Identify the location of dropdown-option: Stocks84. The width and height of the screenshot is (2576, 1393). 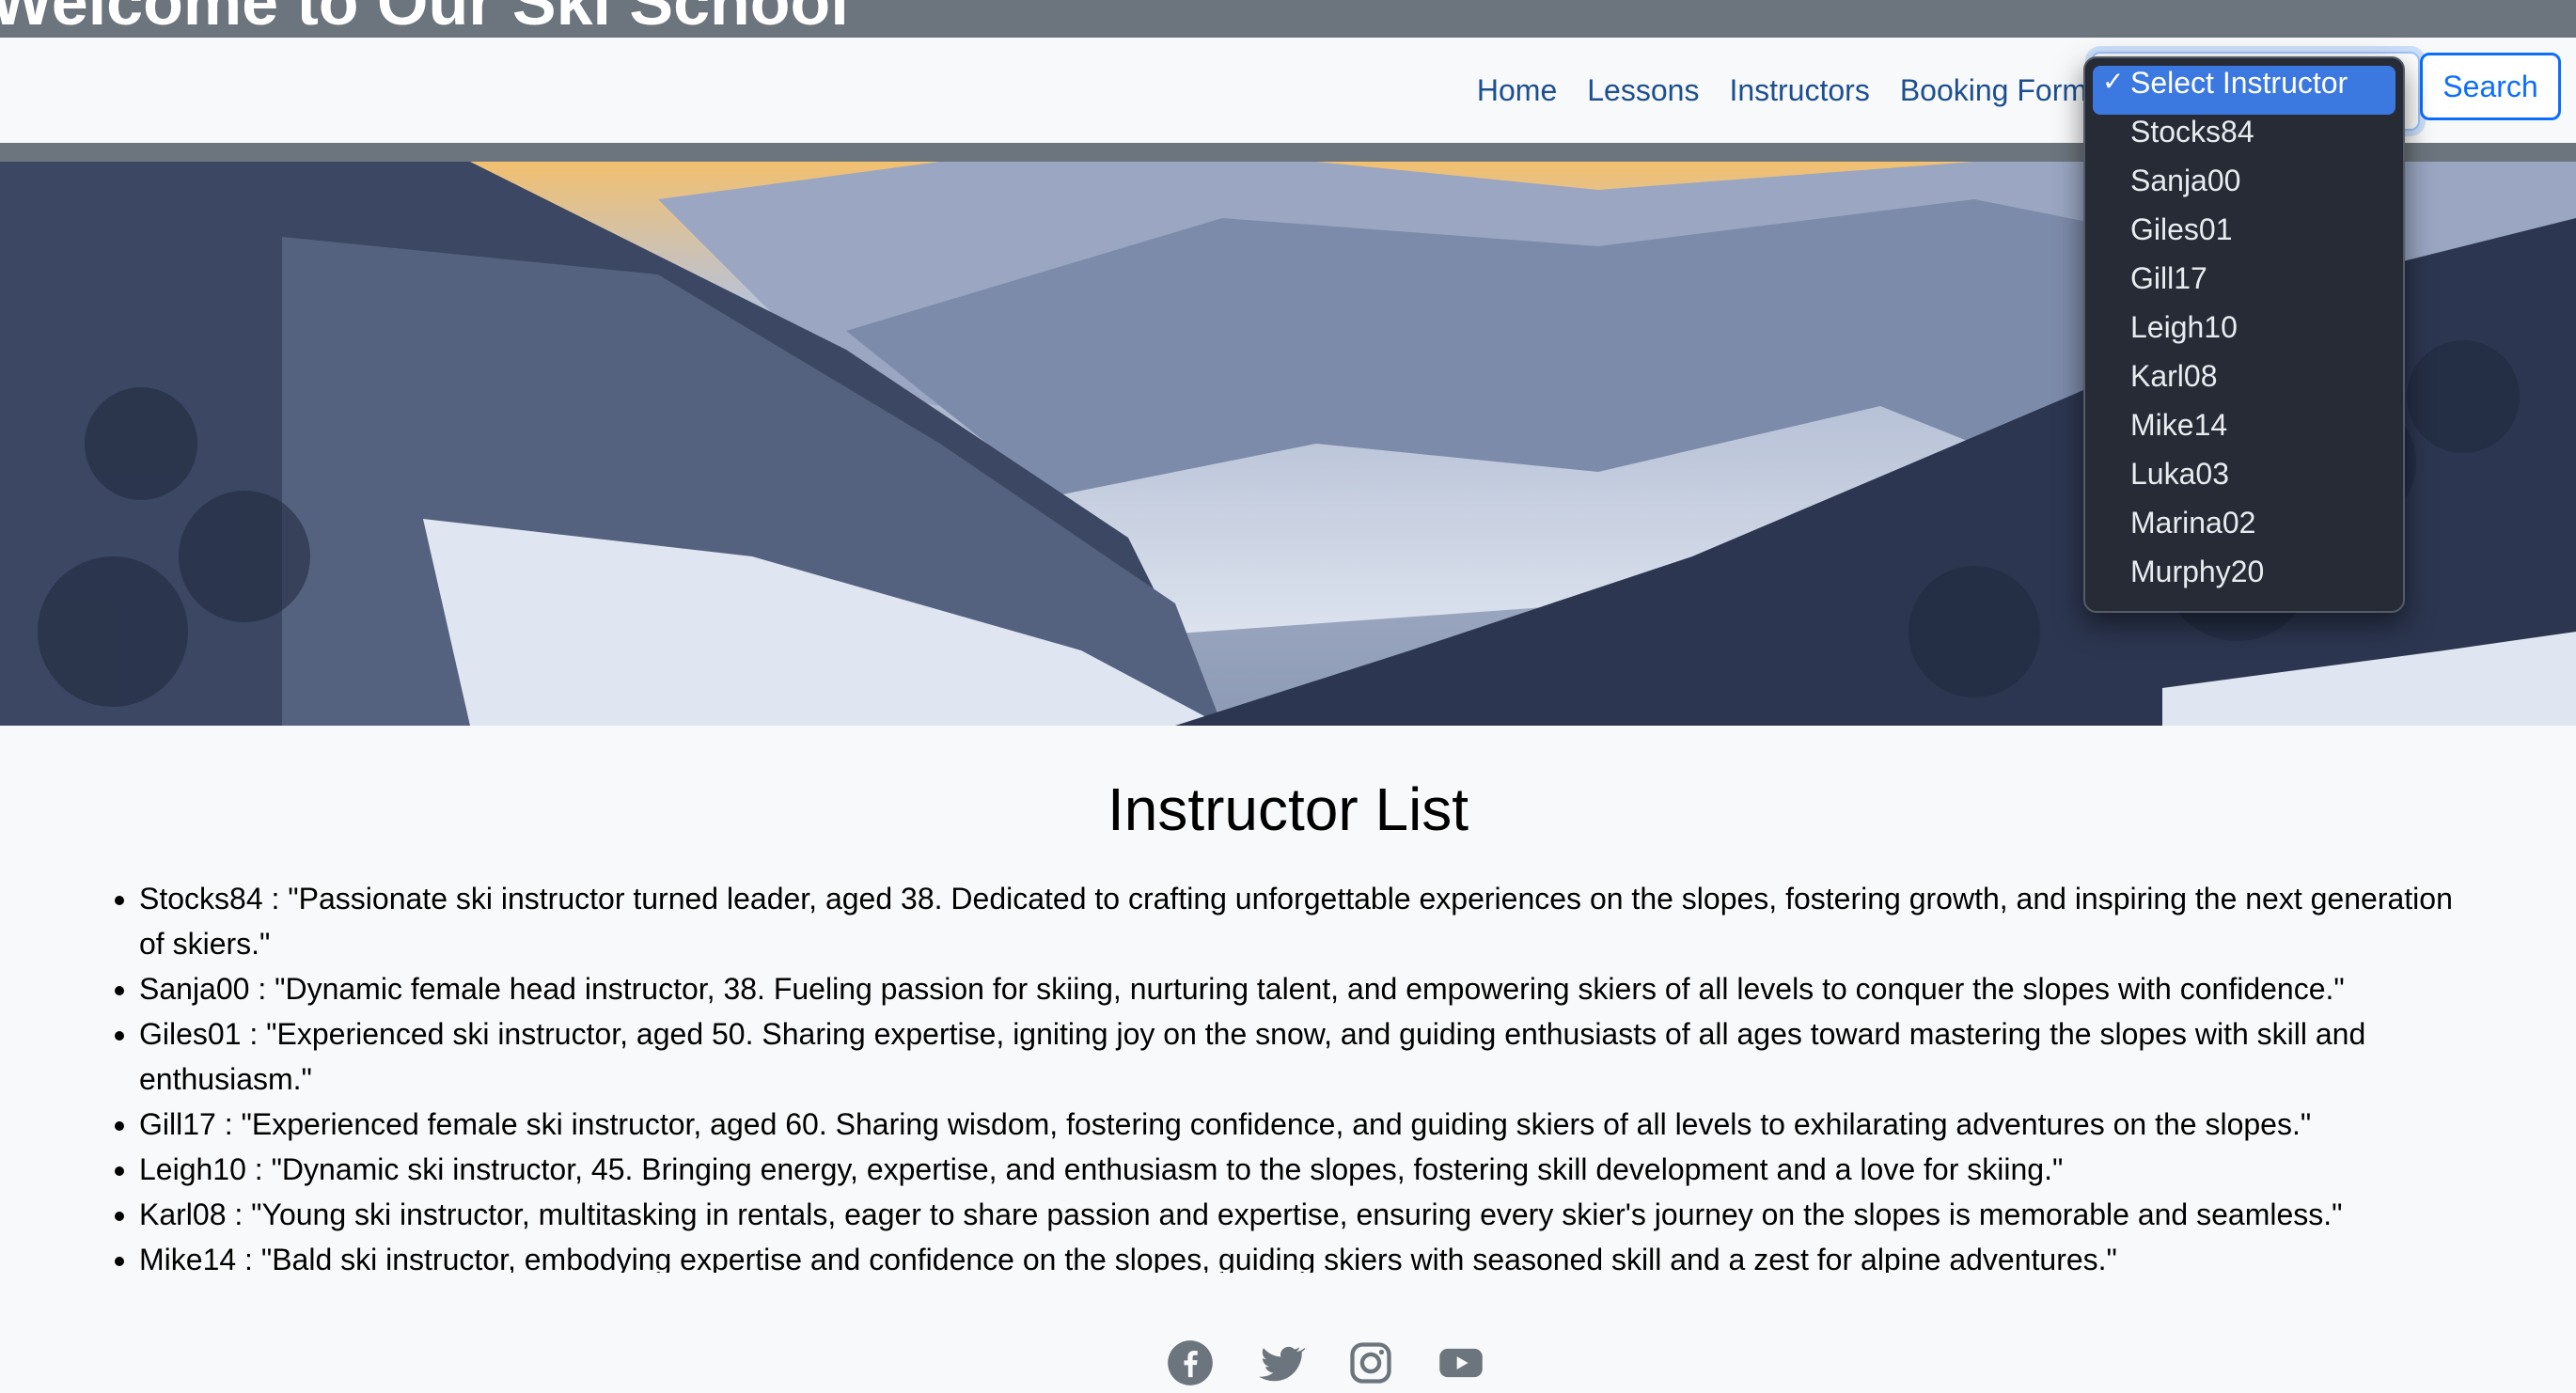
(2244, 140).